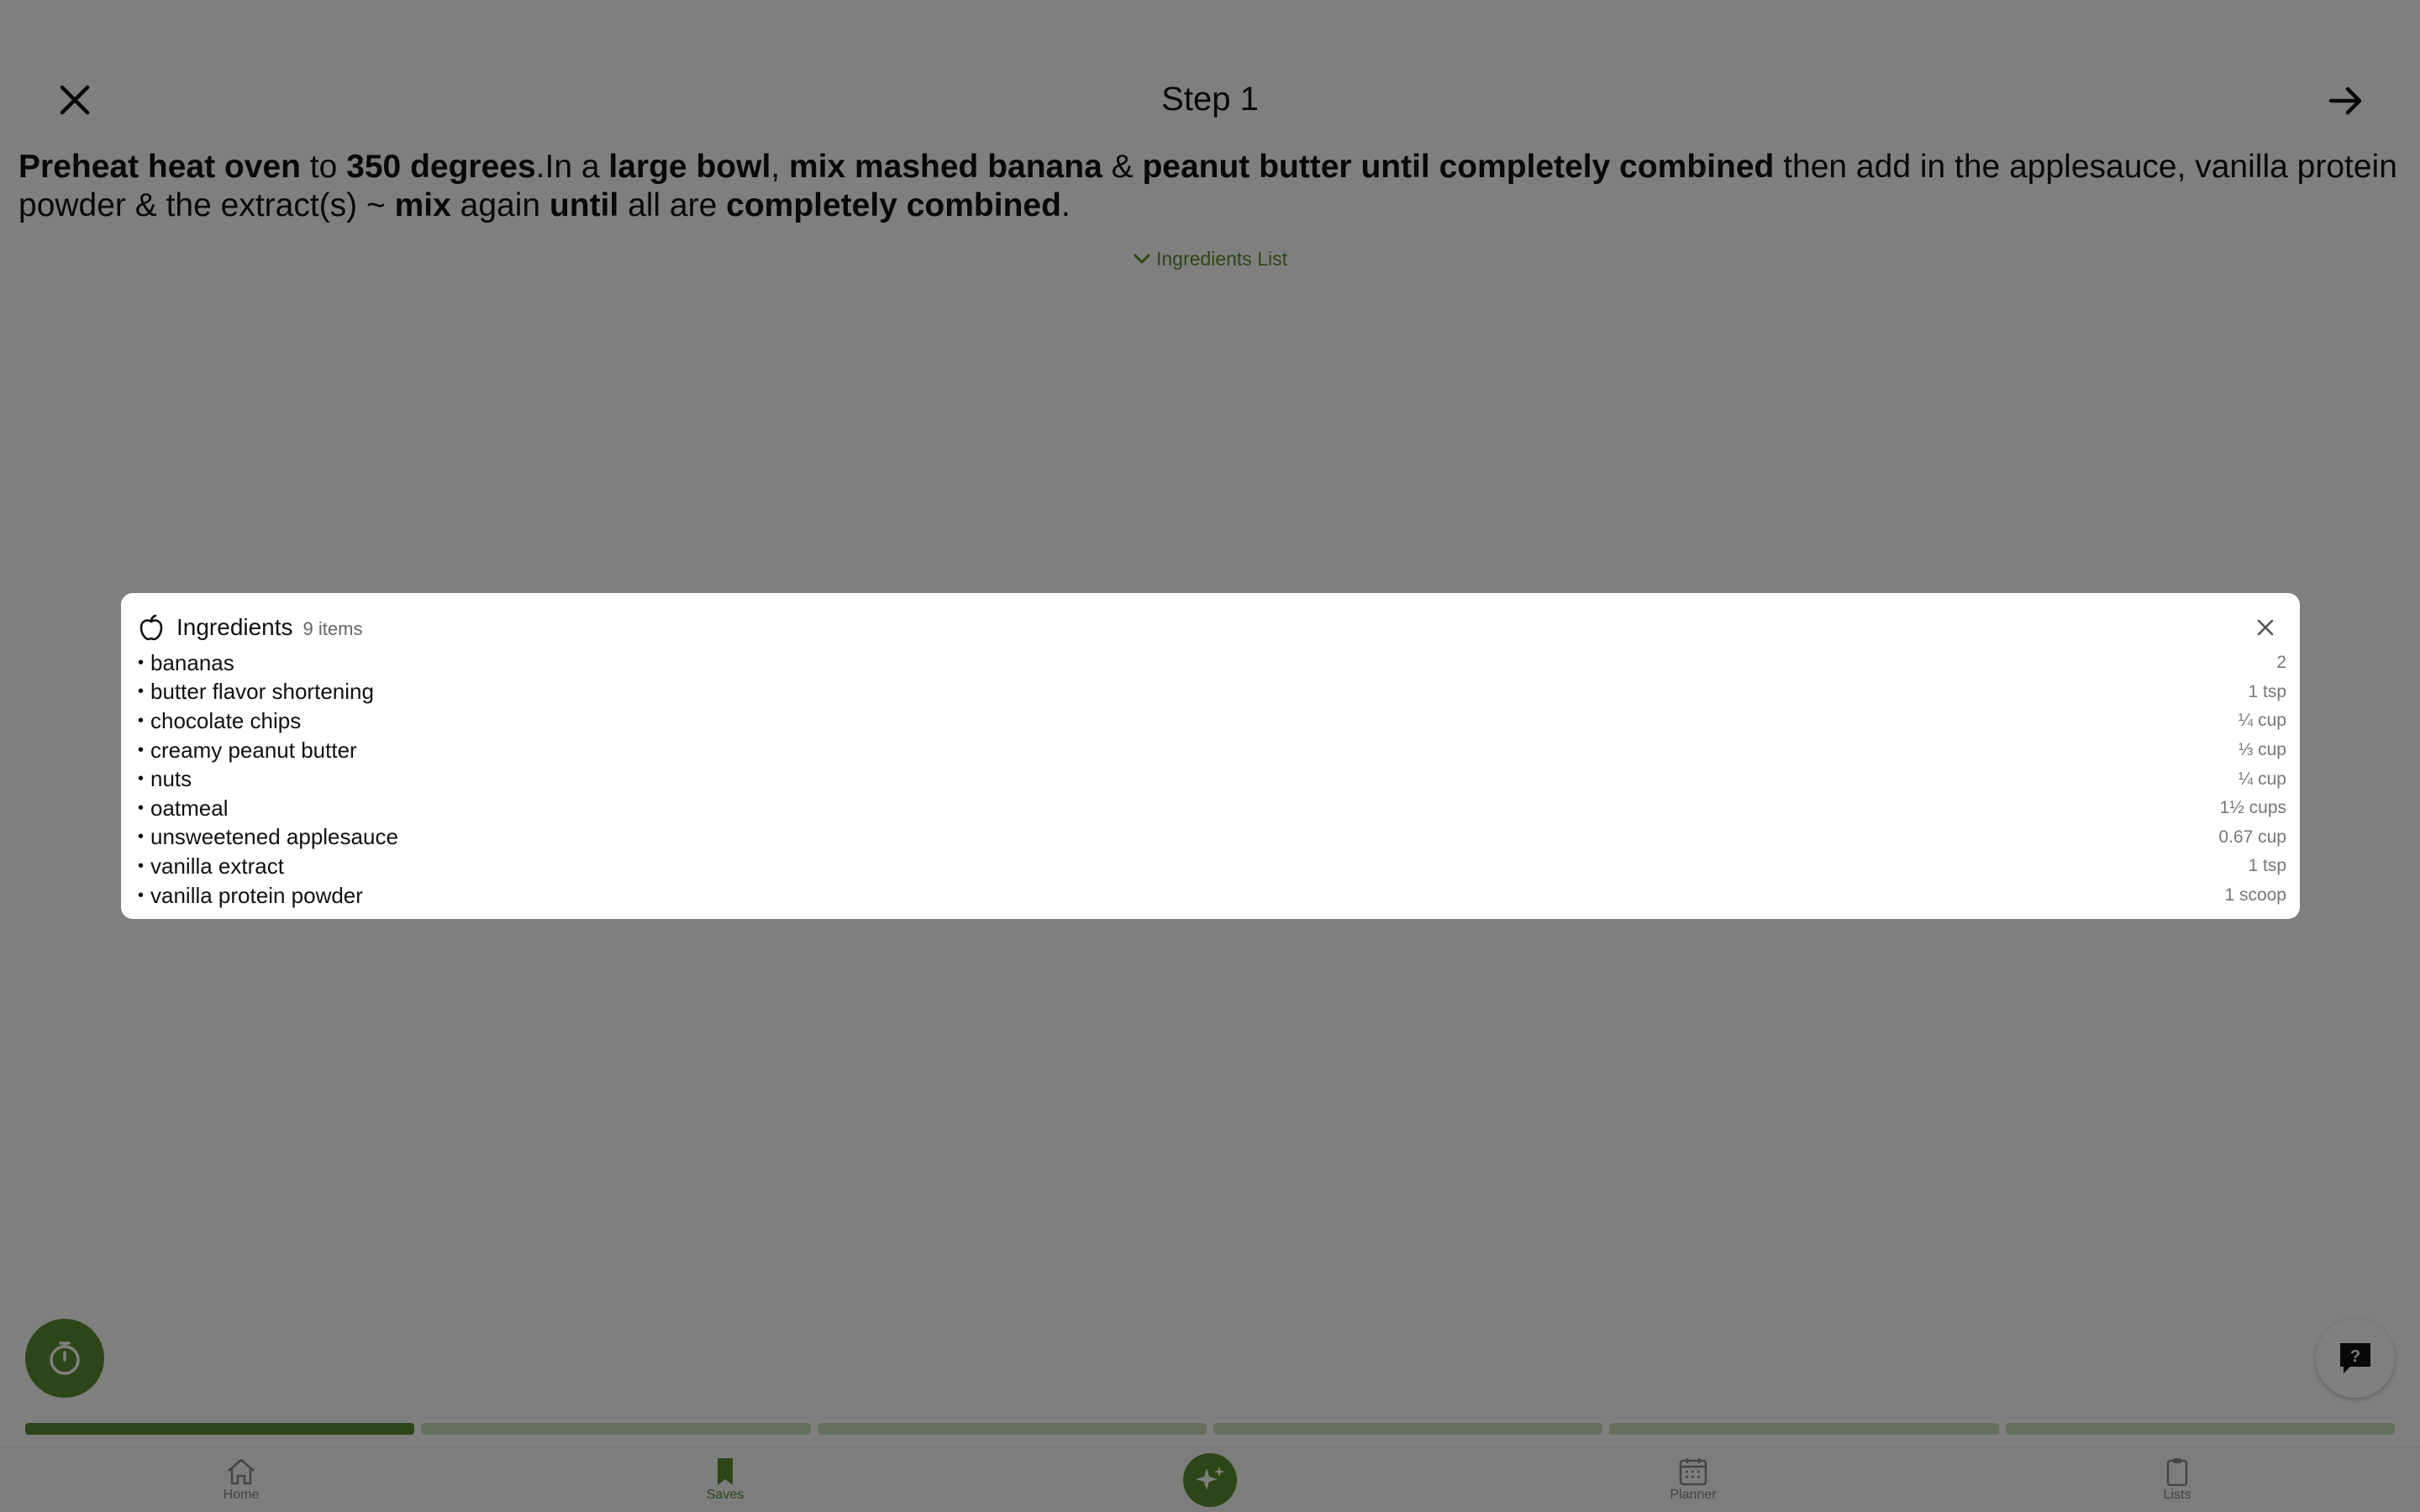 The width and height of the screenshot is (2420, 1512). I want to click on ingredient-name: creamy peanut butter, so click(254, 750).